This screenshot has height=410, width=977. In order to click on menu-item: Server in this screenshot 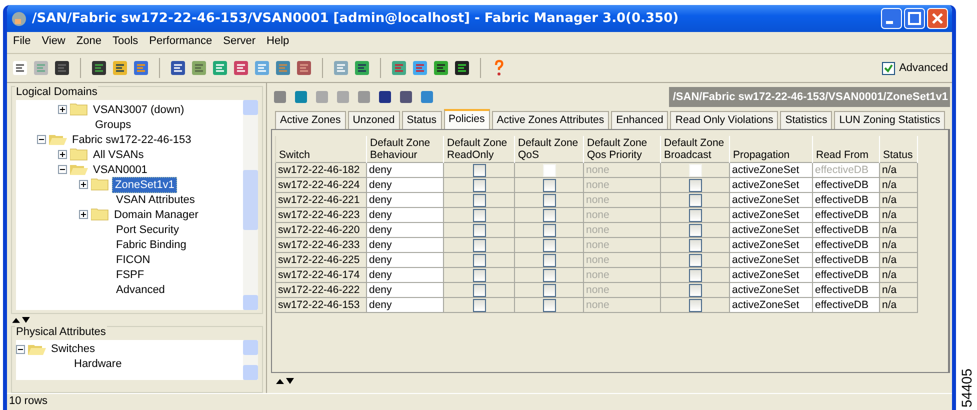, I will do `click(239, 42)`.